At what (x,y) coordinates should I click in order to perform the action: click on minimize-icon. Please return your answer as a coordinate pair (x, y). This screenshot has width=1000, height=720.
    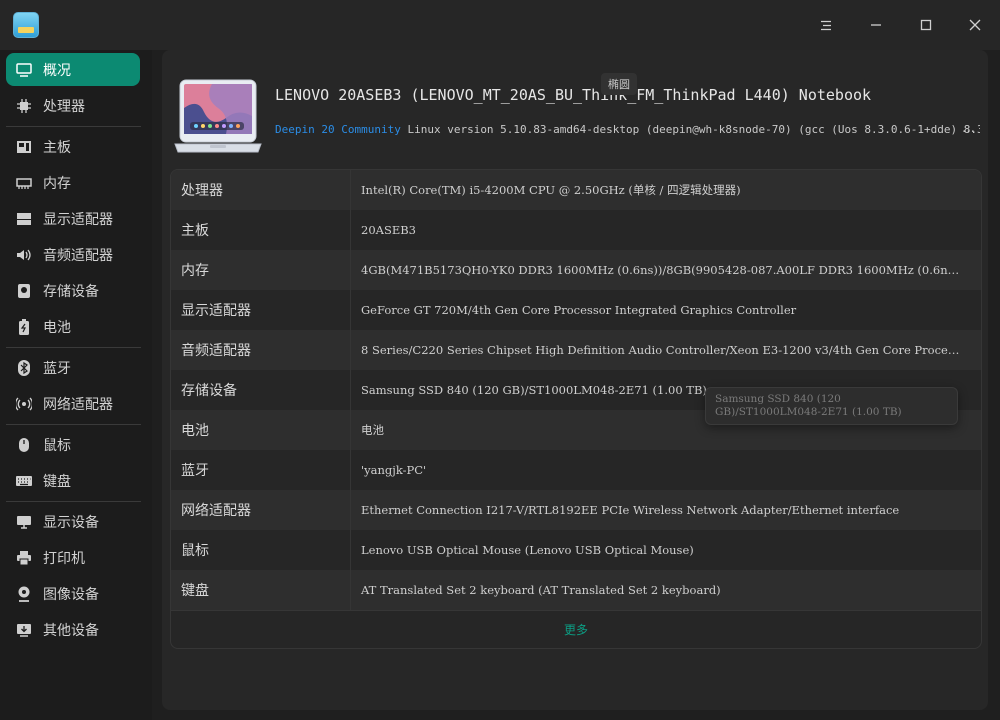
    Looking at the image, I should click on (876, 25).